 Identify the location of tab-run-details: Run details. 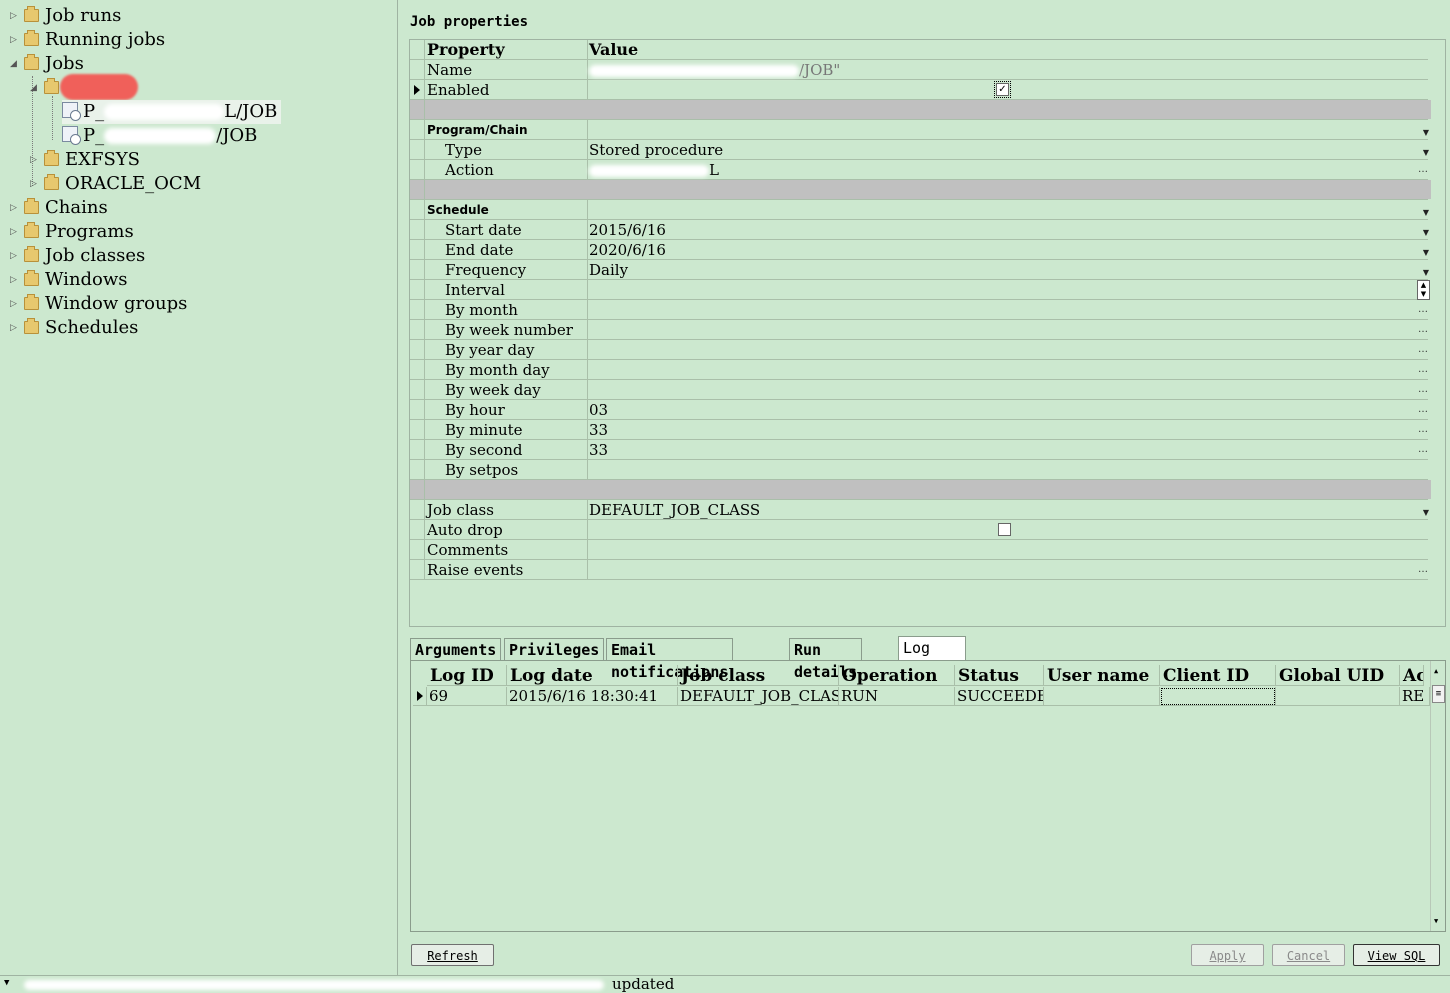
(826, 659).